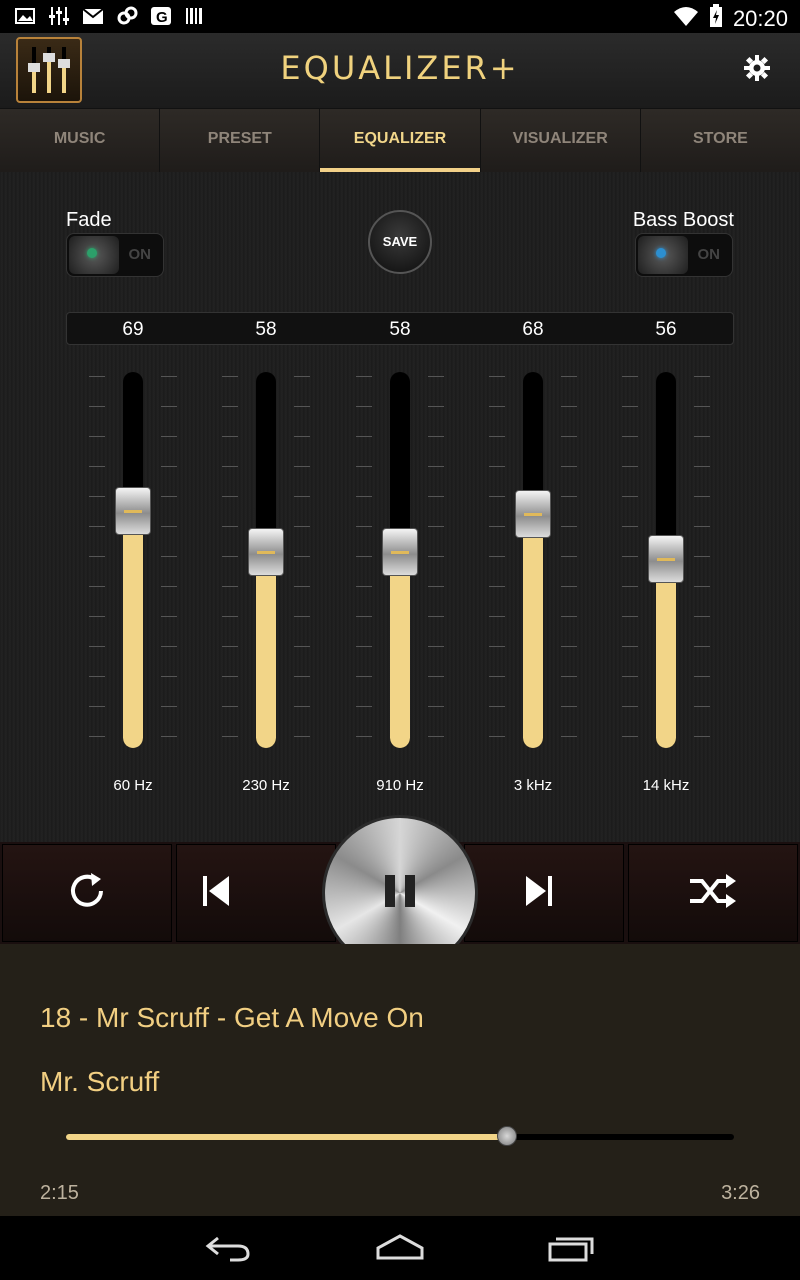 This screenshot has width=800, height=1280. What do you see at coordinates (266, 785) in the screenshot?
I see `band-label-230hz: 230 Hz` at bounding box center [266, 785].